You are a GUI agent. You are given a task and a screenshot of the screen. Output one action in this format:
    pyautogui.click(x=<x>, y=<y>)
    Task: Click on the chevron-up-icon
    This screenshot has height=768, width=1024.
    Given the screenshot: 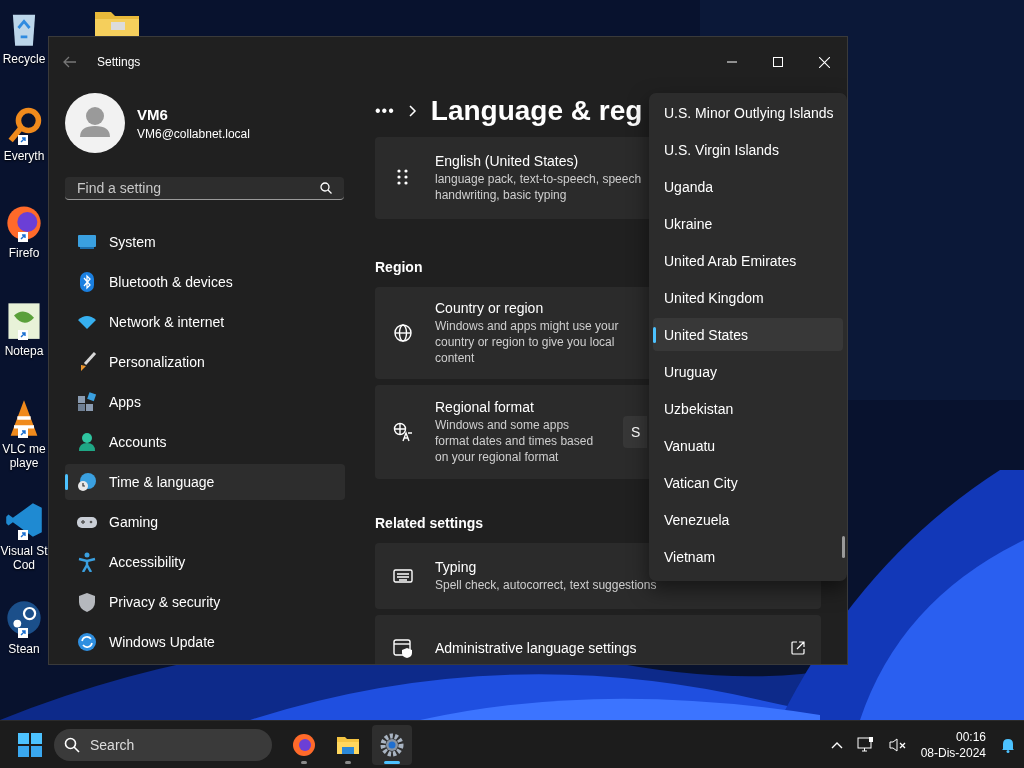 What is the action you would take?
    pyautogui.click(x=836, y=744)
    